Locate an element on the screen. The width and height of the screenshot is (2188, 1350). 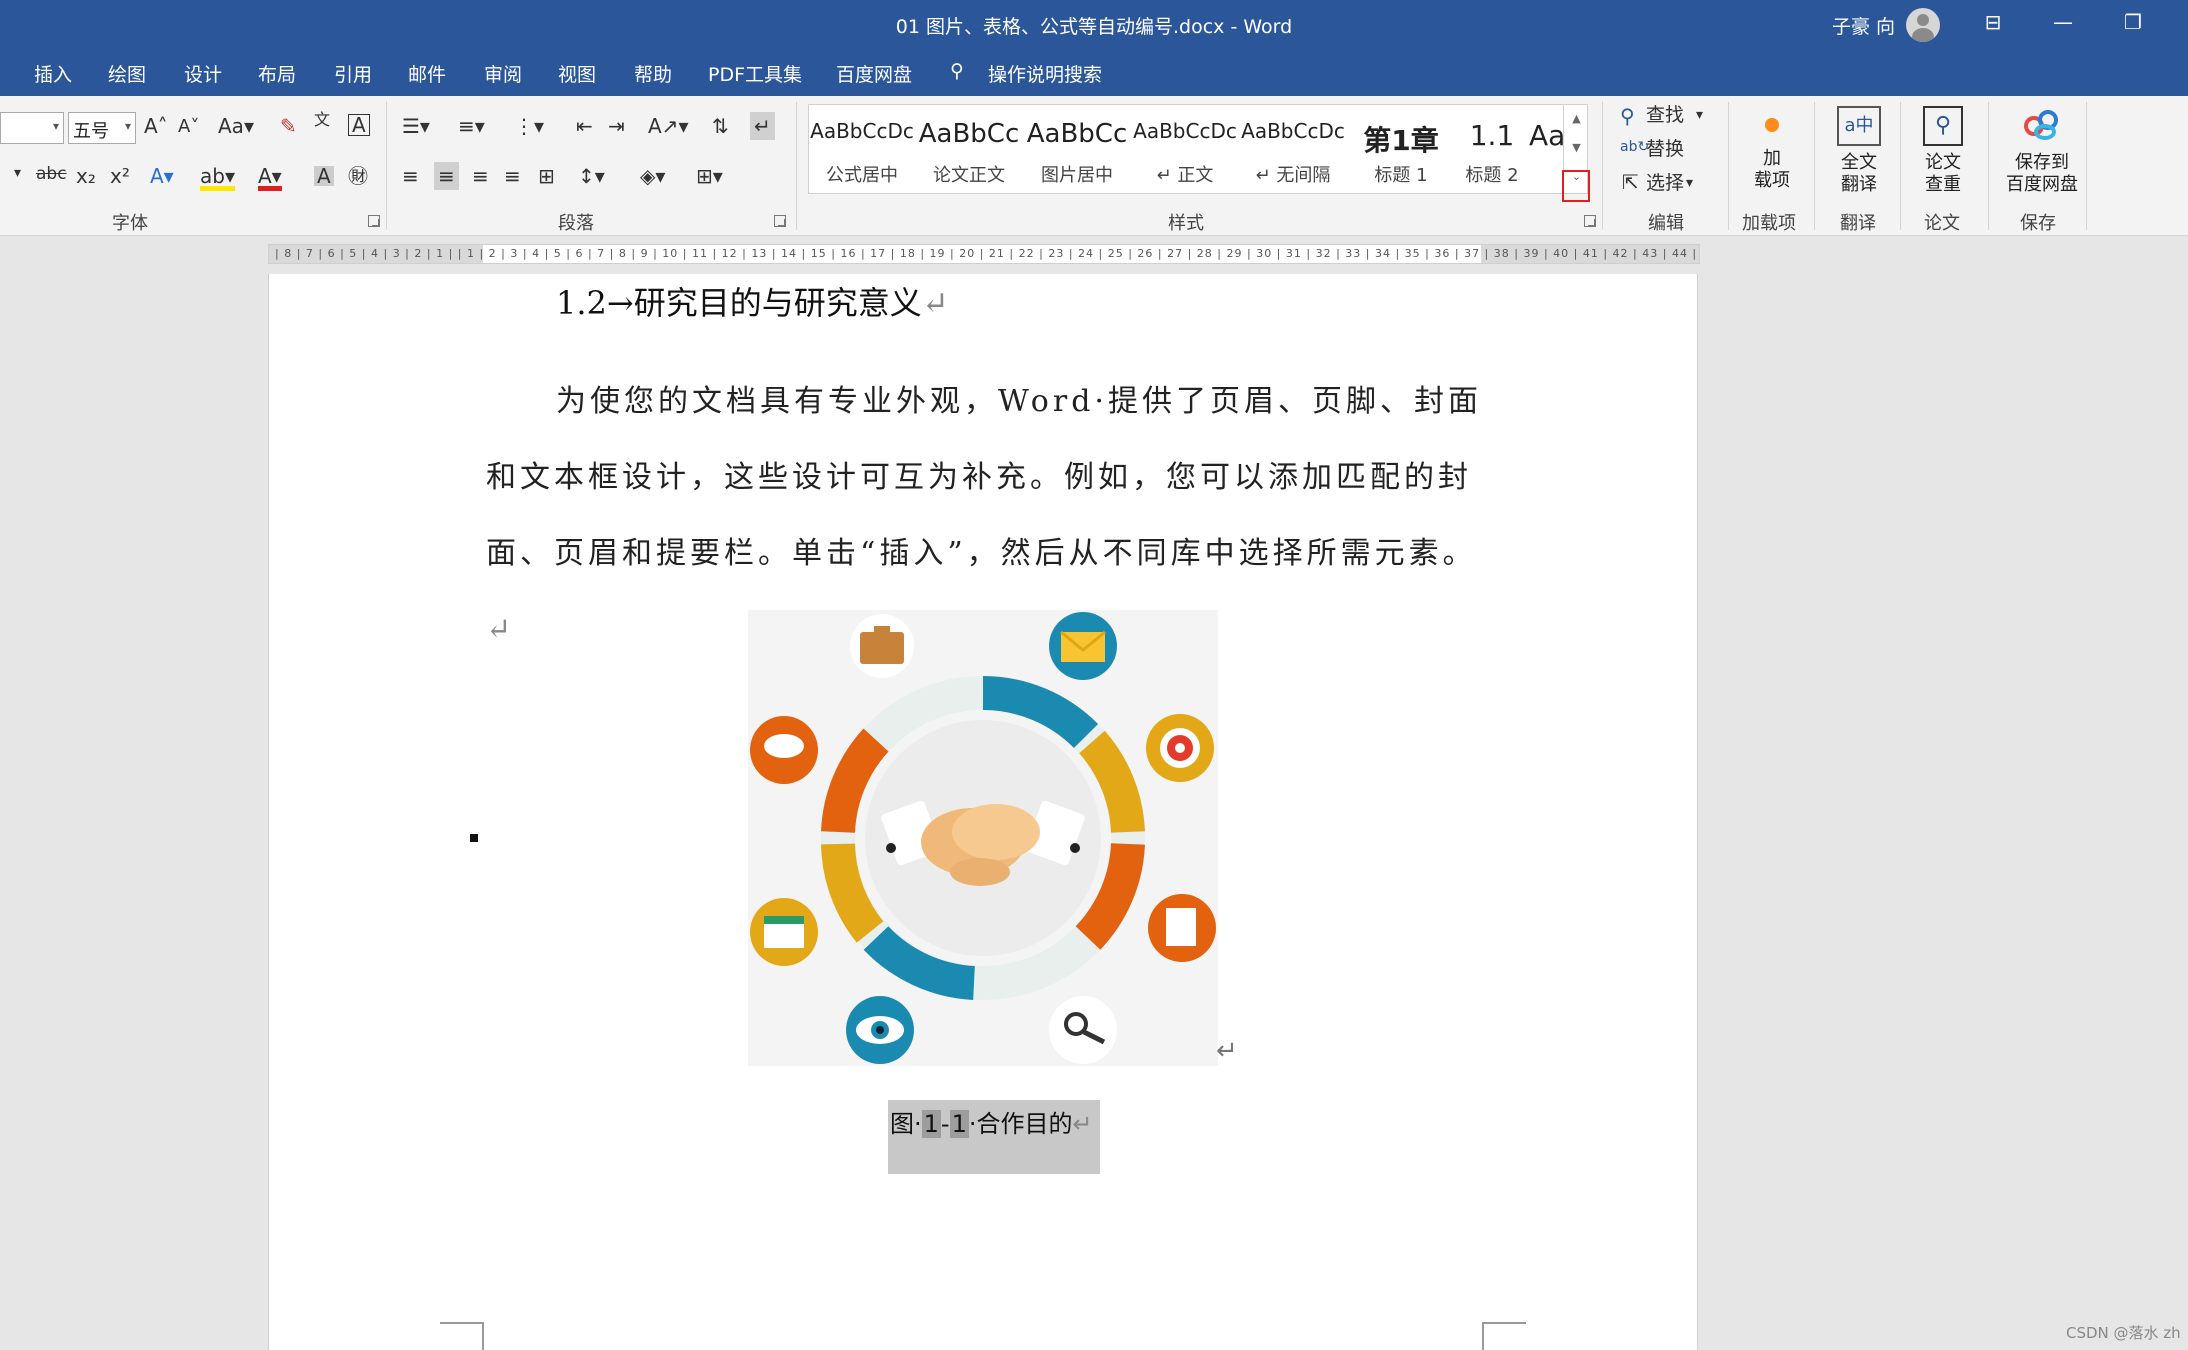
style-heading-1: 第1章 标题 1 is located at coordinates (1401, 149).